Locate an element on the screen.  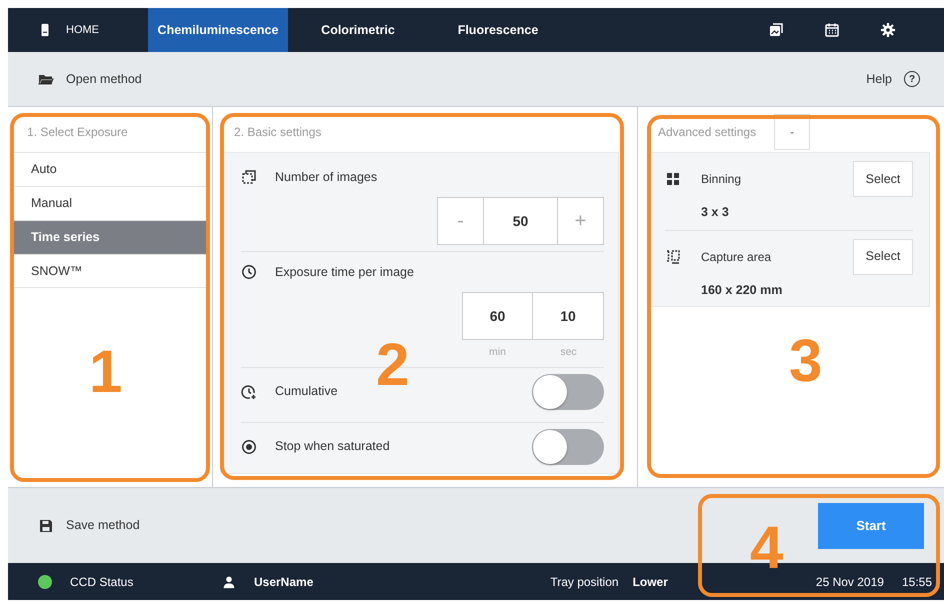
exposure-option: SNOW™ is located at coordinates (110, 271).